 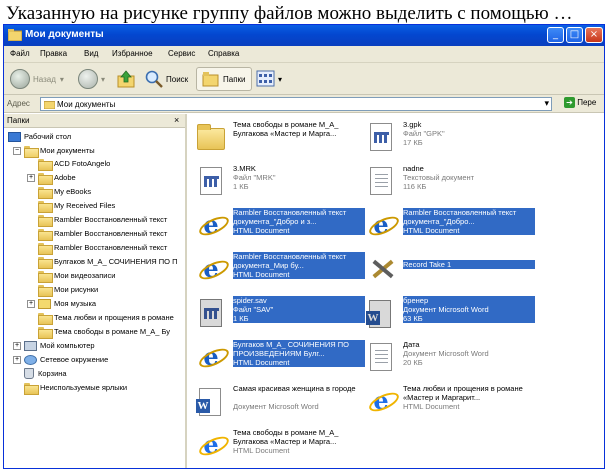 What do you see at coordinates (223, 53) in the screenshot?
I see `menu-help: Справка` at bounding box center [223, 53].